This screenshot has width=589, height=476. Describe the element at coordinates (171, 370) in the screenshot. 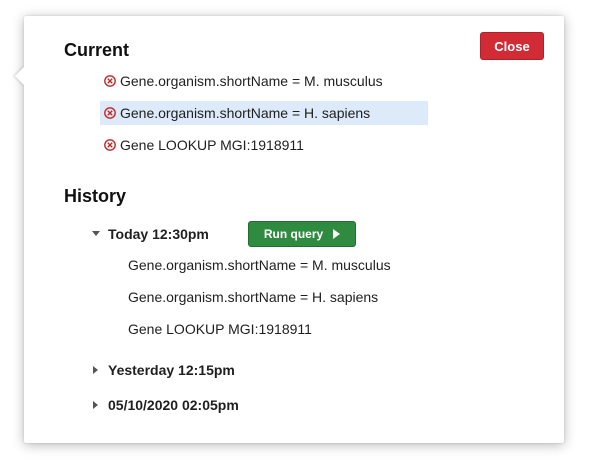

I see `history-timestamp: Yesterday 12:15pm` at that location.